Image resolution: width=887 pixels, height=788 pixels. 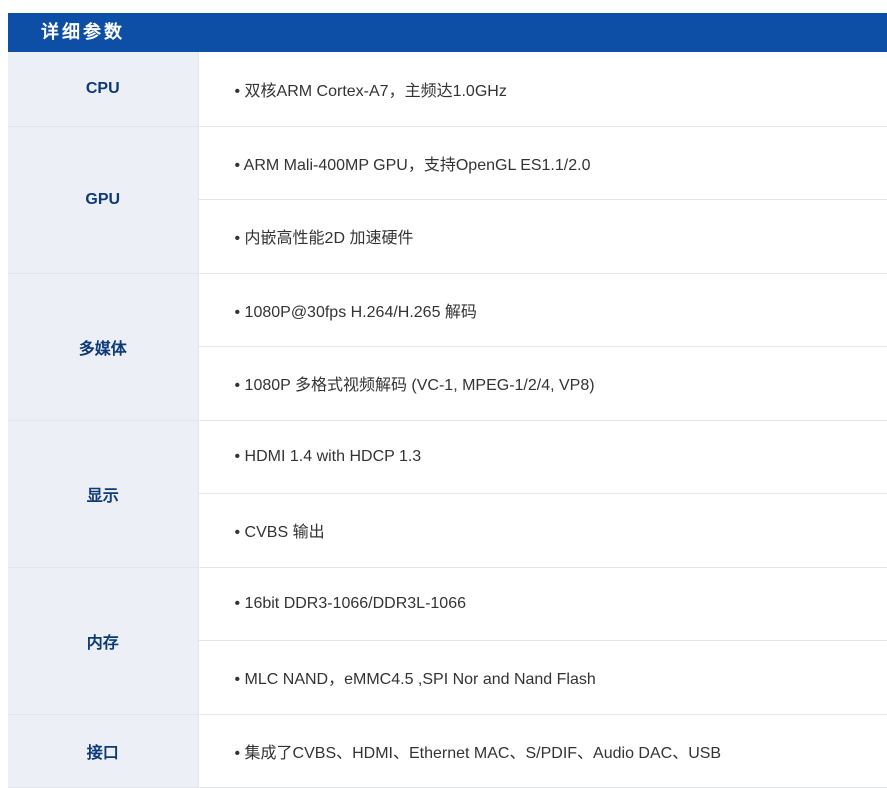 I want to click on spec-value: • 16bit DDR3-1066/DDR3L-1066, so click(x=542, y=604).